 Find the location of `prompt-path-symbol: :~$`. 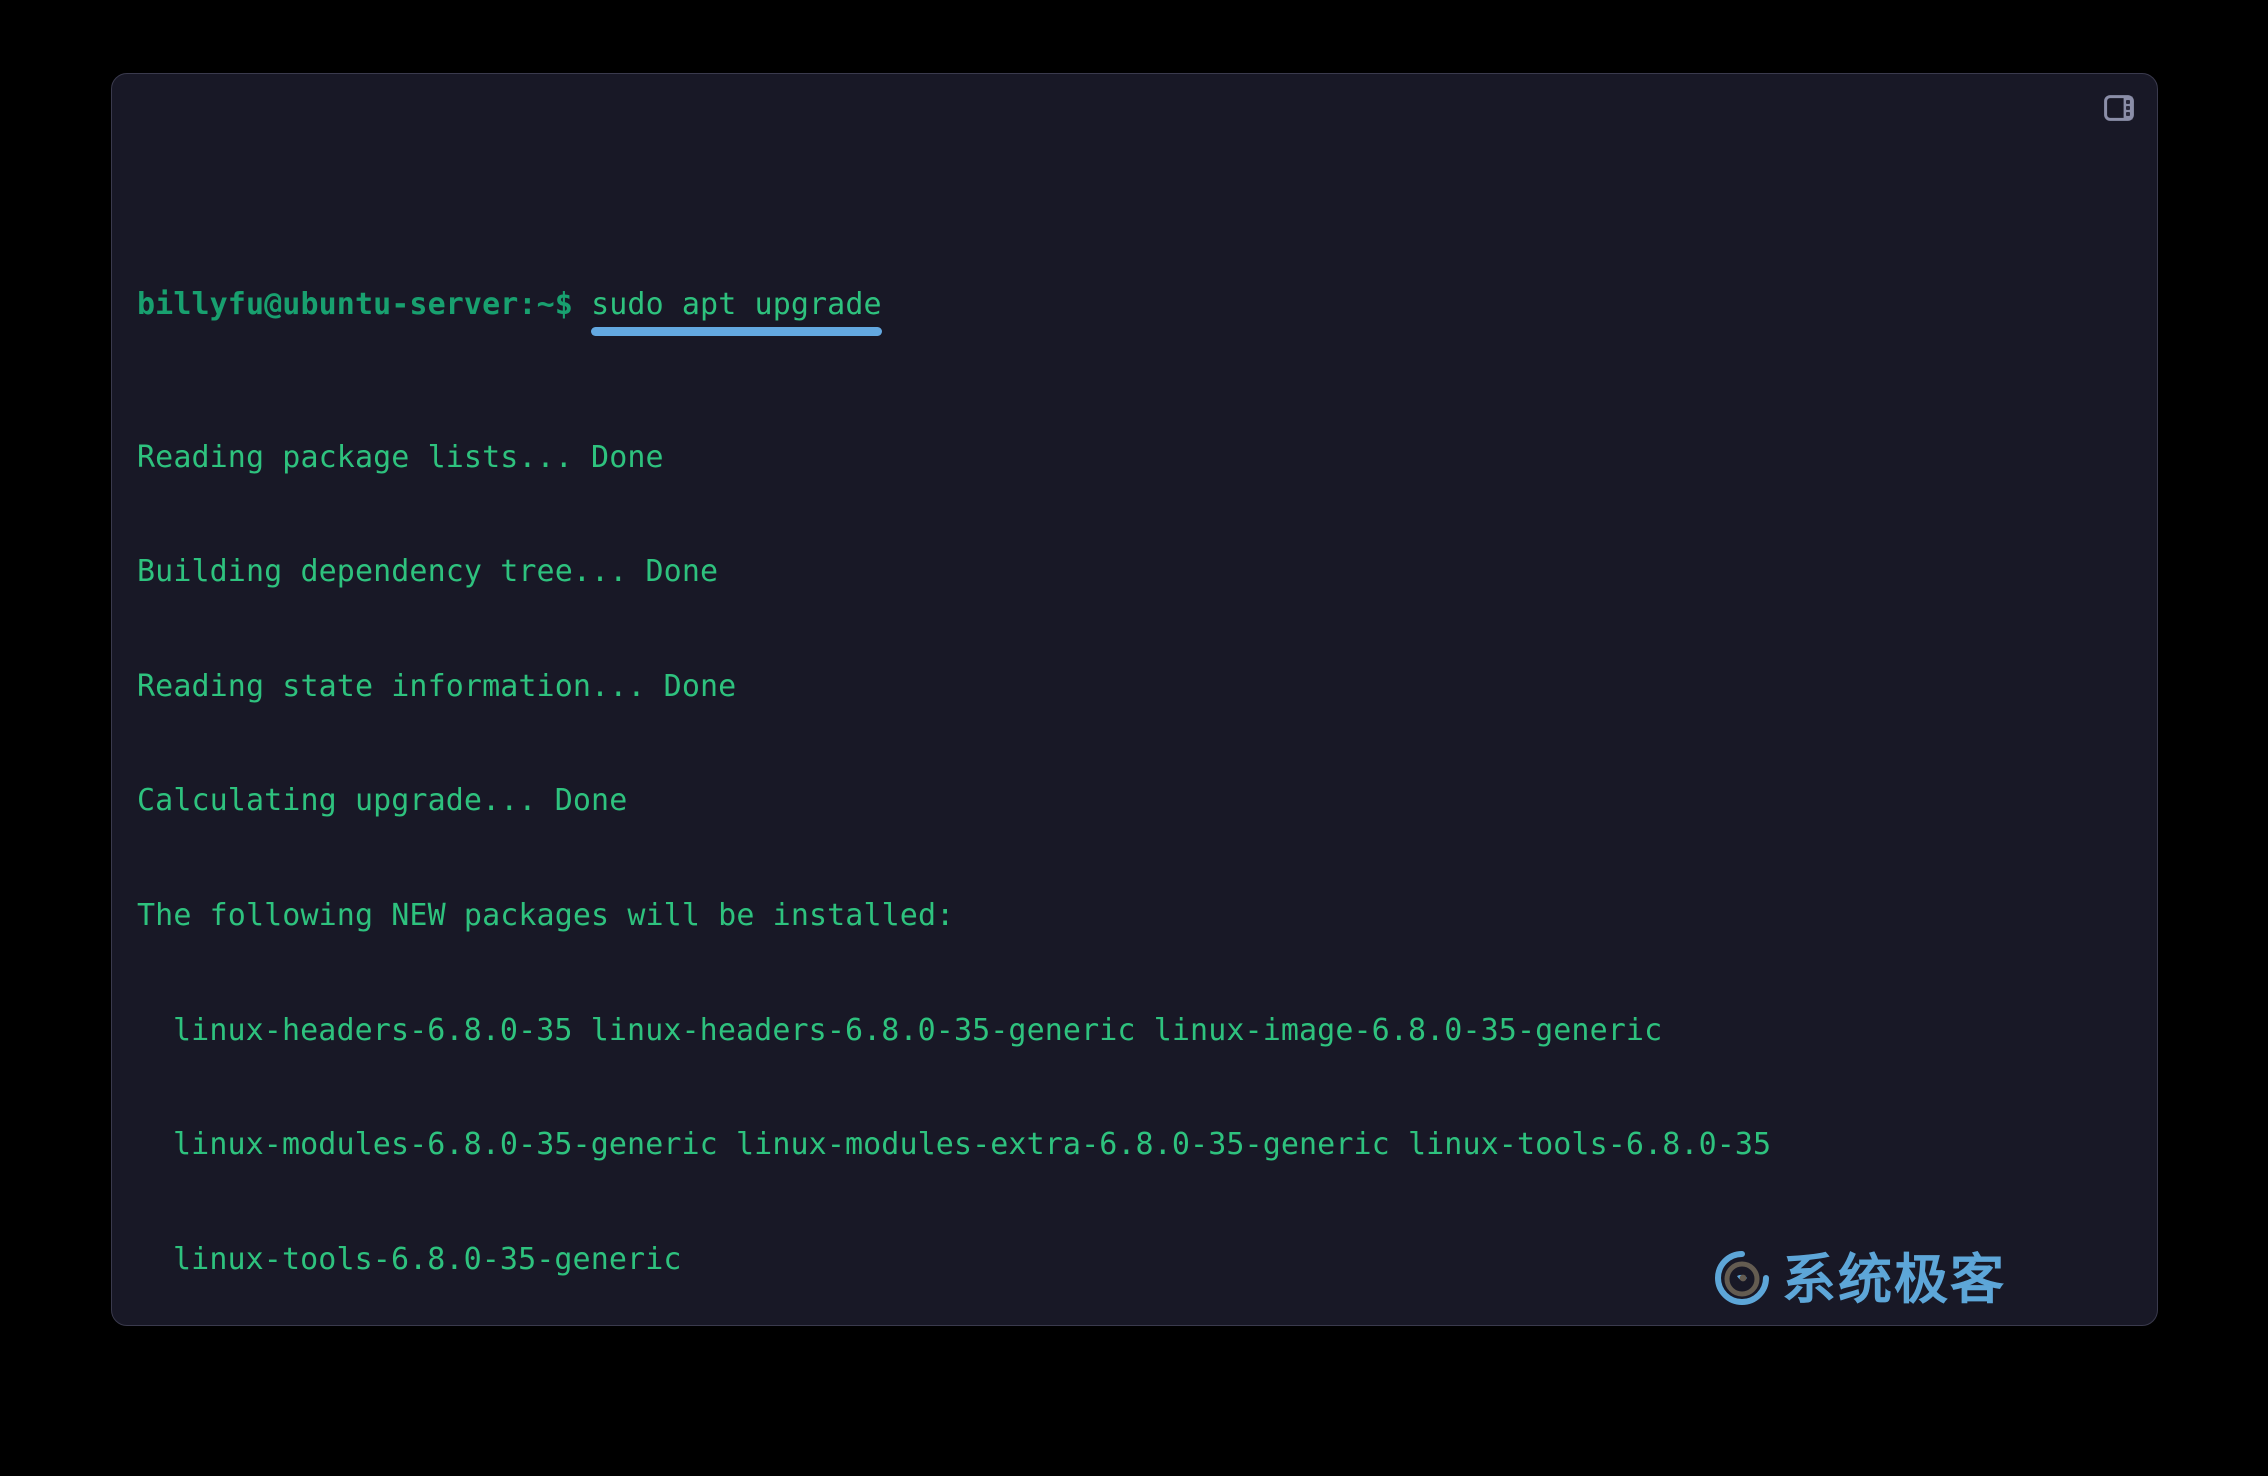

prompt-path-symbol: :~$ is located at coordinates (545, 304).